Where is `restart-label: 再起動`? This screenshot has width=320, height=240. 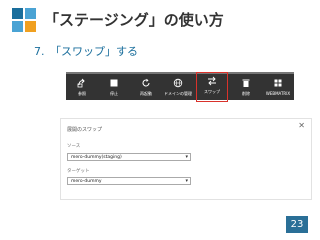 restart-label: 再起動 is located at coordinates (146, 93).